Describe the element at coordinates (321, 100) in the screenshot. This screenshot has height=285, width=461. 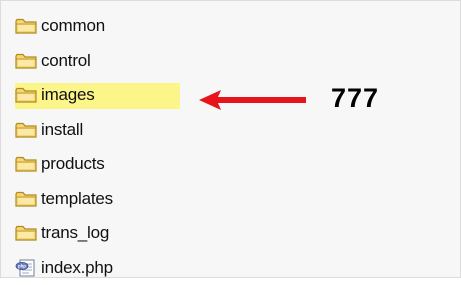
I see `permission-annotation: 777` at that location.